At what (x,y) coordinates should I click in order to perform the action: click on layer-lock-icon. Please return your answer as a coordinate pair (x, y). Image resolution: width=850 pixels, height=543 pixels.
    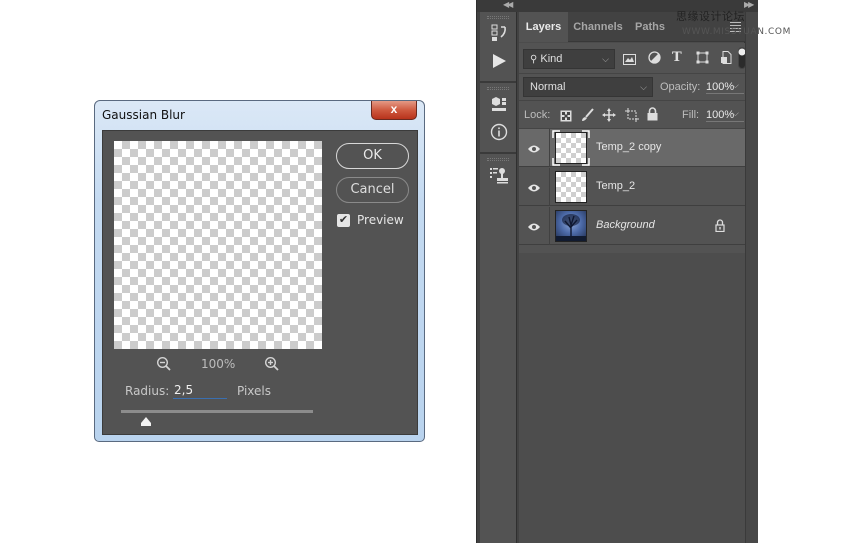
    Looking at the image, I should click on (720, 228).